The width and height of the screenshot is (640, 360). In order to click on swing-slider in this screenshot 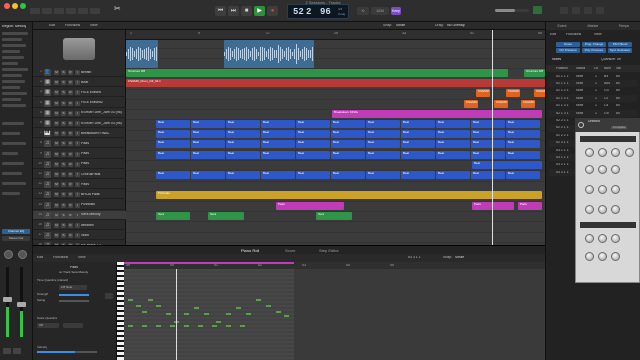, I will do `click(74, 301)`.